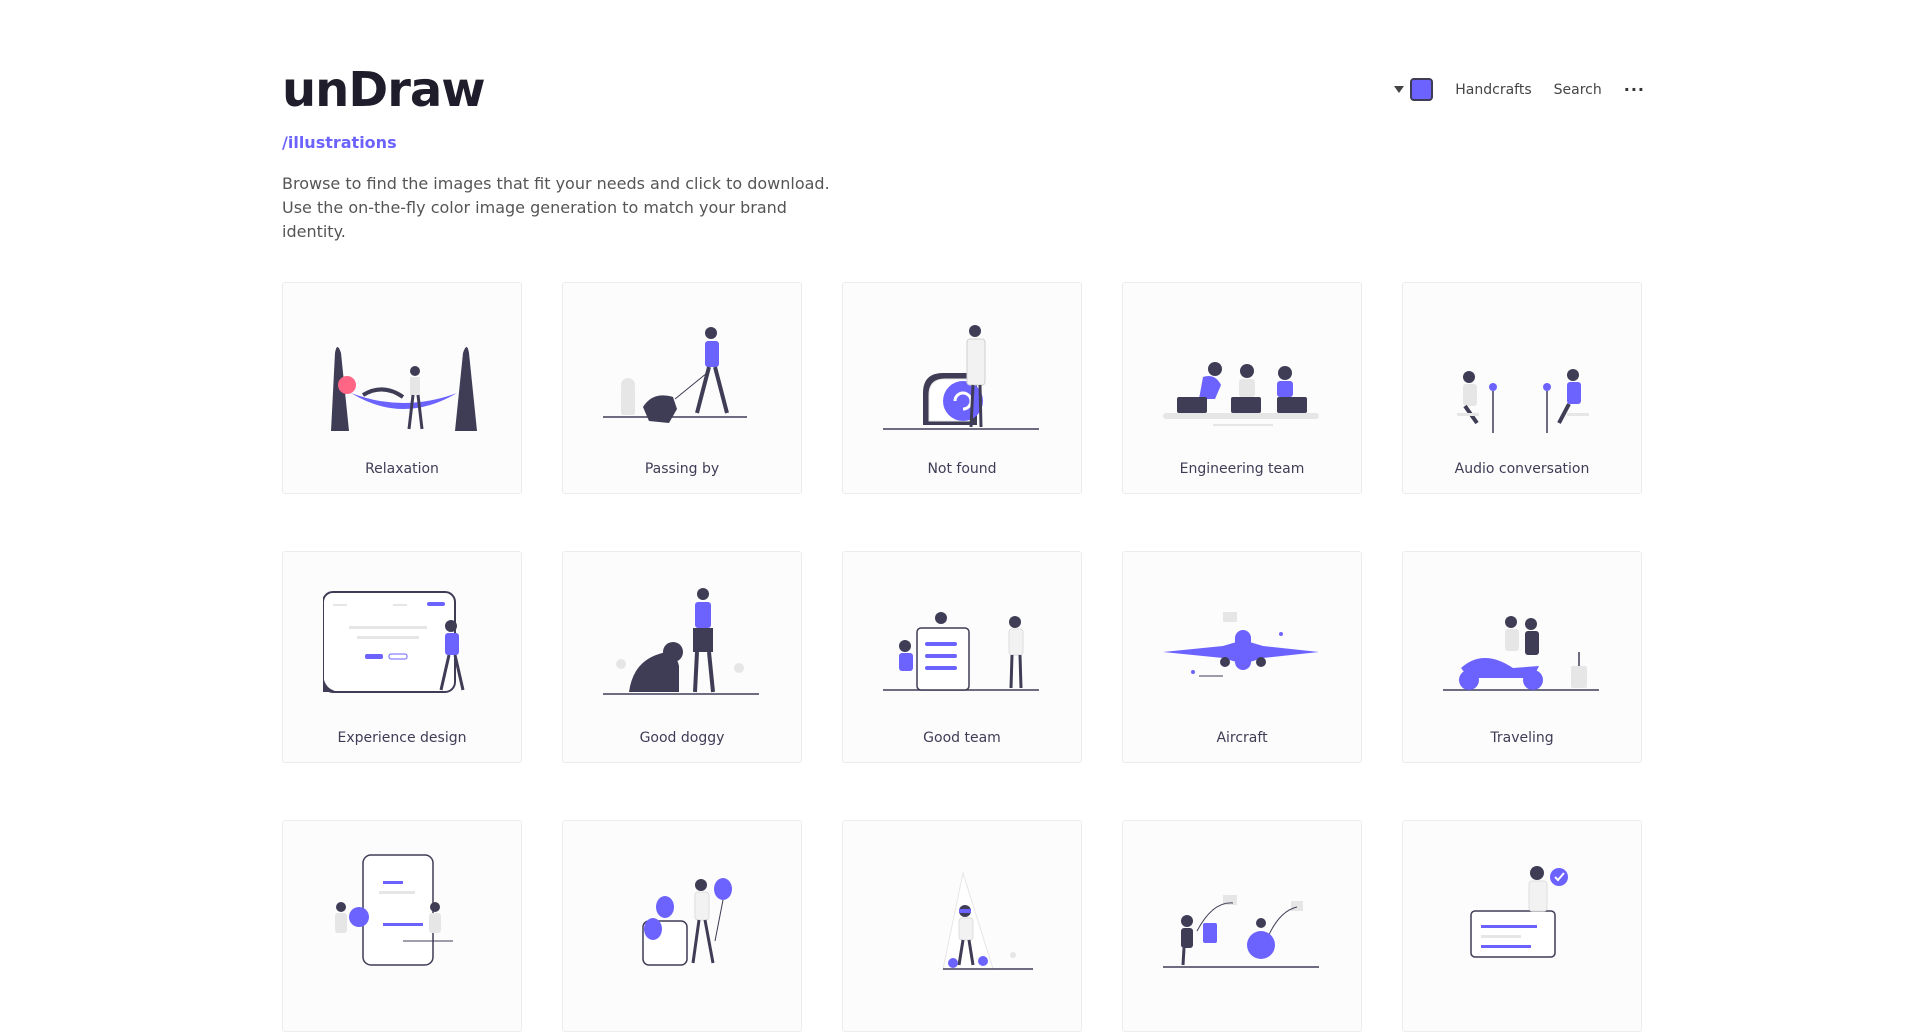 Image resolution: width=1919 pixels, height=1032 pixels. Describe the element at coordinates (1241, 644) in the screenshot. I see `aircraft-illustration` at that location.